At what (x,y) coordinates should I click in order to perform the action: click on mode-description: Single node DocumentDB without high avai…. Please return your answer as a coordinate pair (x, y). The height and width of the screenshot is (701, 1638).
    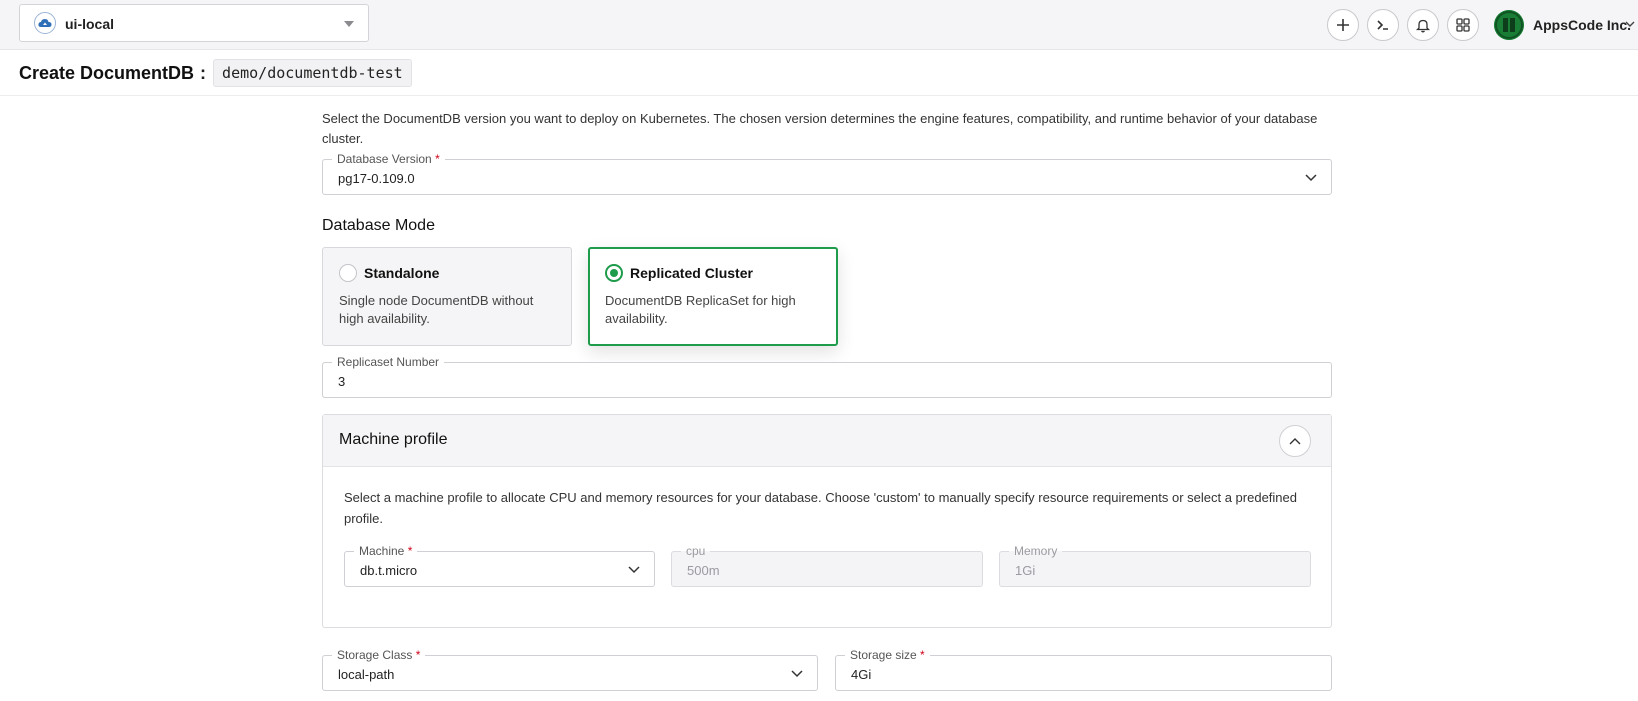
    Looking at the image, I should click on (436, 309).